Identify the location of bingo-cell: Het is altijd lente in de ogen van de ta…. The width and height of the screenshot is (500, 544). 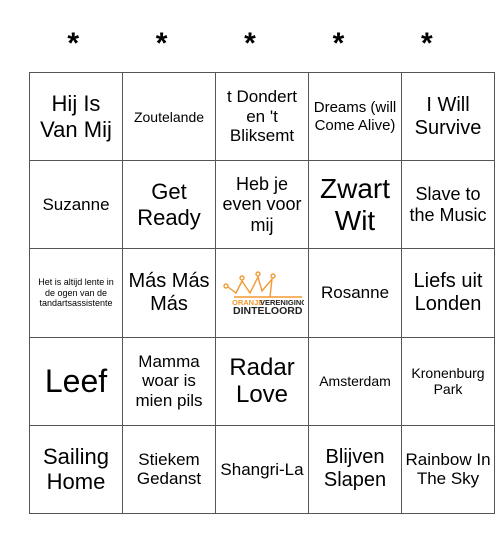
(76, 293).